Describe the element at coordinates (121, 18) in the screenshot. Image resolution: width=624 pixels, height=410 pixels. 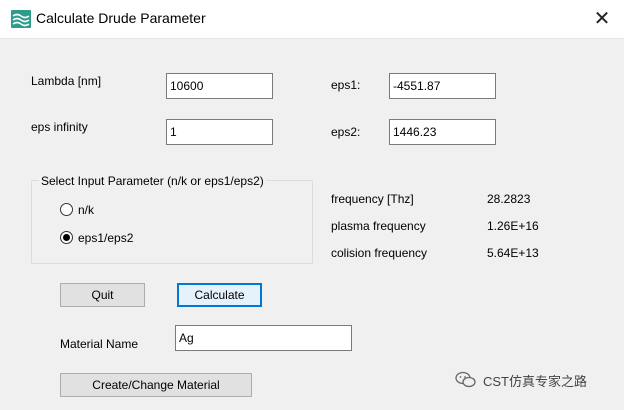
I see `window-title: Calculate Drude Parameter` at that location.